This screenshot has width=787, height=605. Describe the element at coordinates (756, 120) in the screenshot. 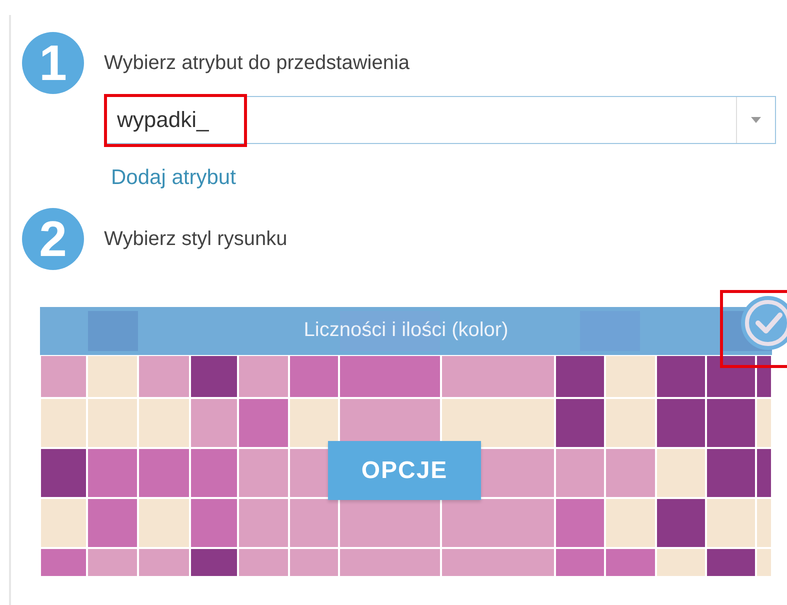

I see `caret-icon` at that location.